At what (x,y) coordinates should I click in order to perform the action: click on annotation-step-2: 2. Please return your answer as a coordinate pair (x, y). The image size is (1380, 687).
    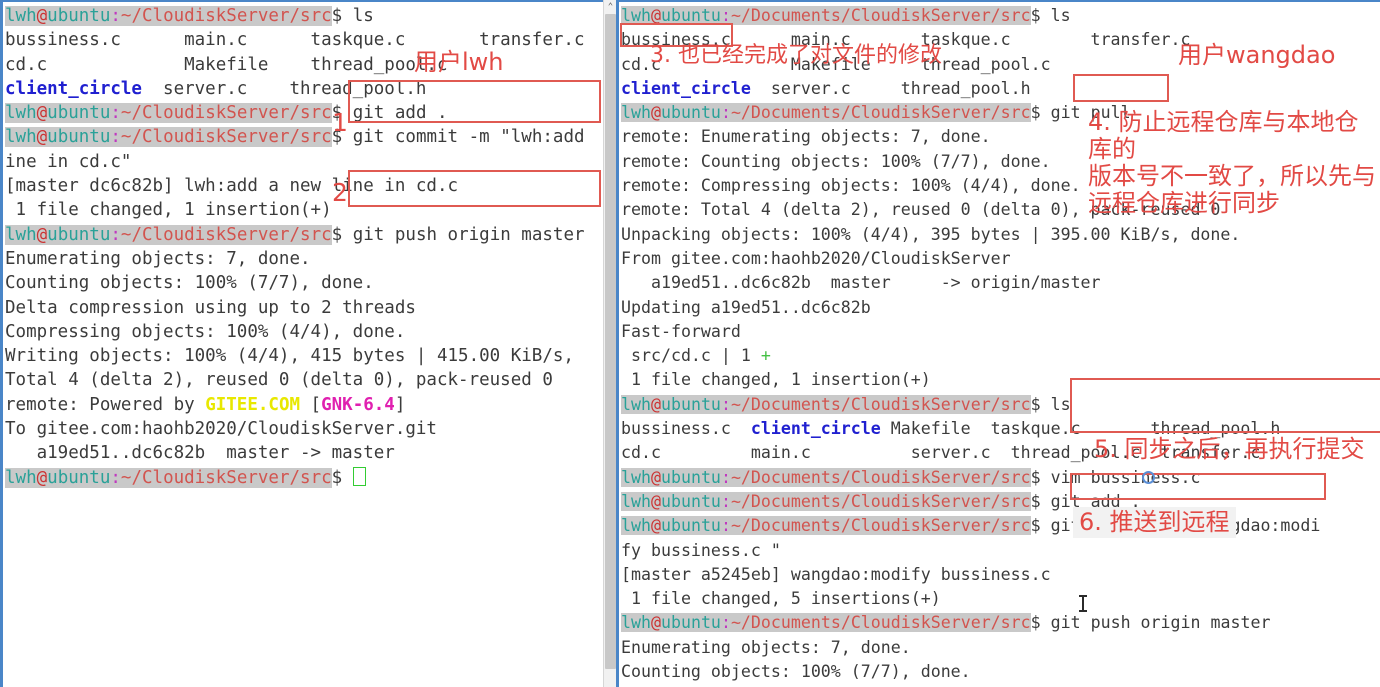
    Looking at the image, I should click on (340, 192).